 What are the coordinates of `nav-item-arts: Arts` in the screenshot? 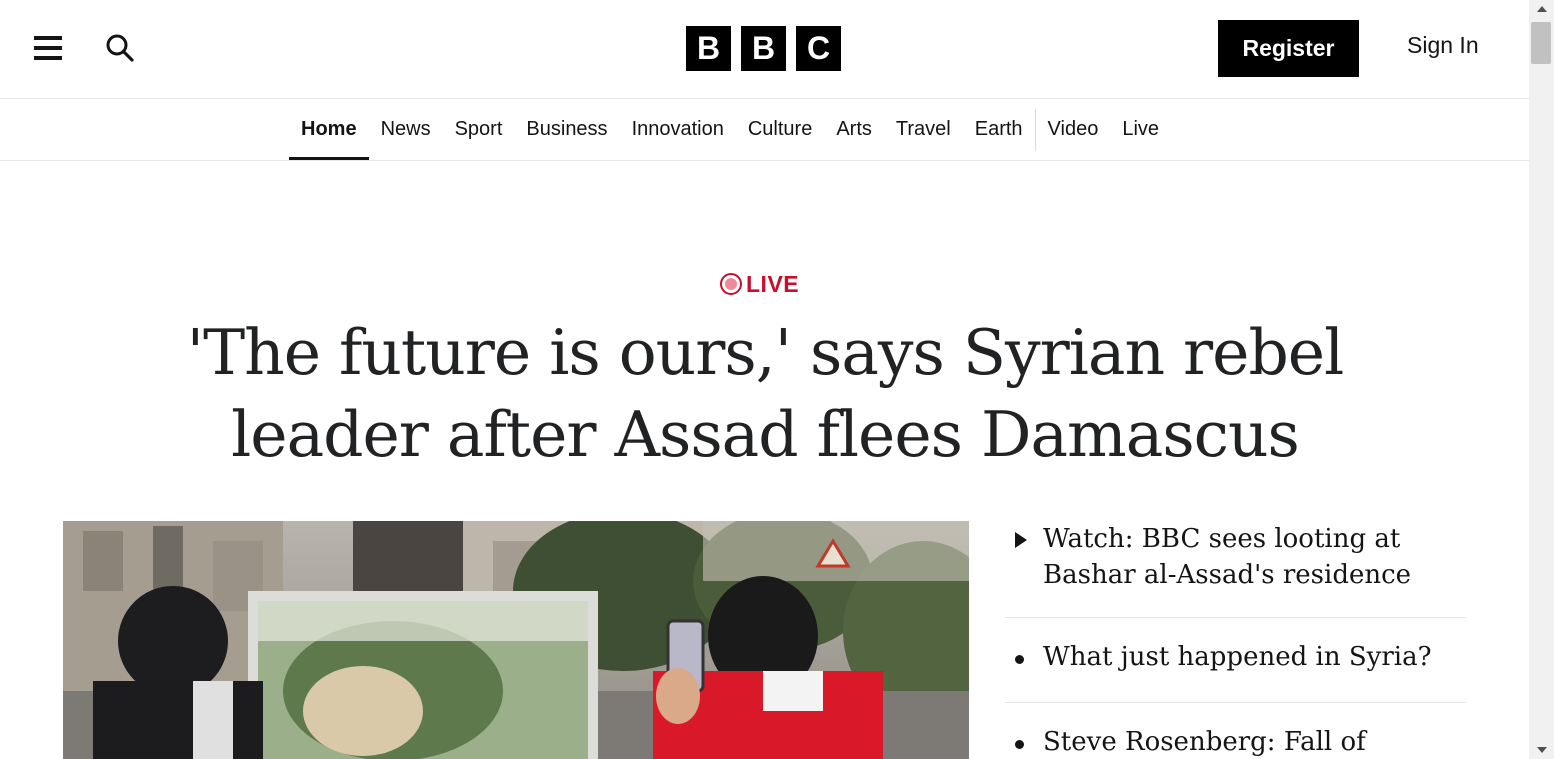 It's located at (854, 129).